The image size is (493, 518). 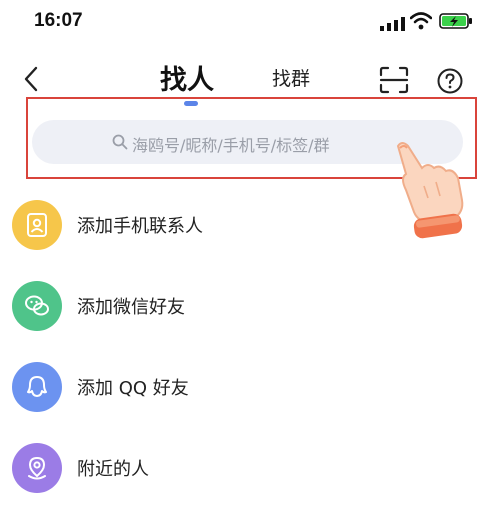 What do you see at coordinates (37, 225) in the screenshot?
I see `contacts-icon` at bounding box center [37, 225].